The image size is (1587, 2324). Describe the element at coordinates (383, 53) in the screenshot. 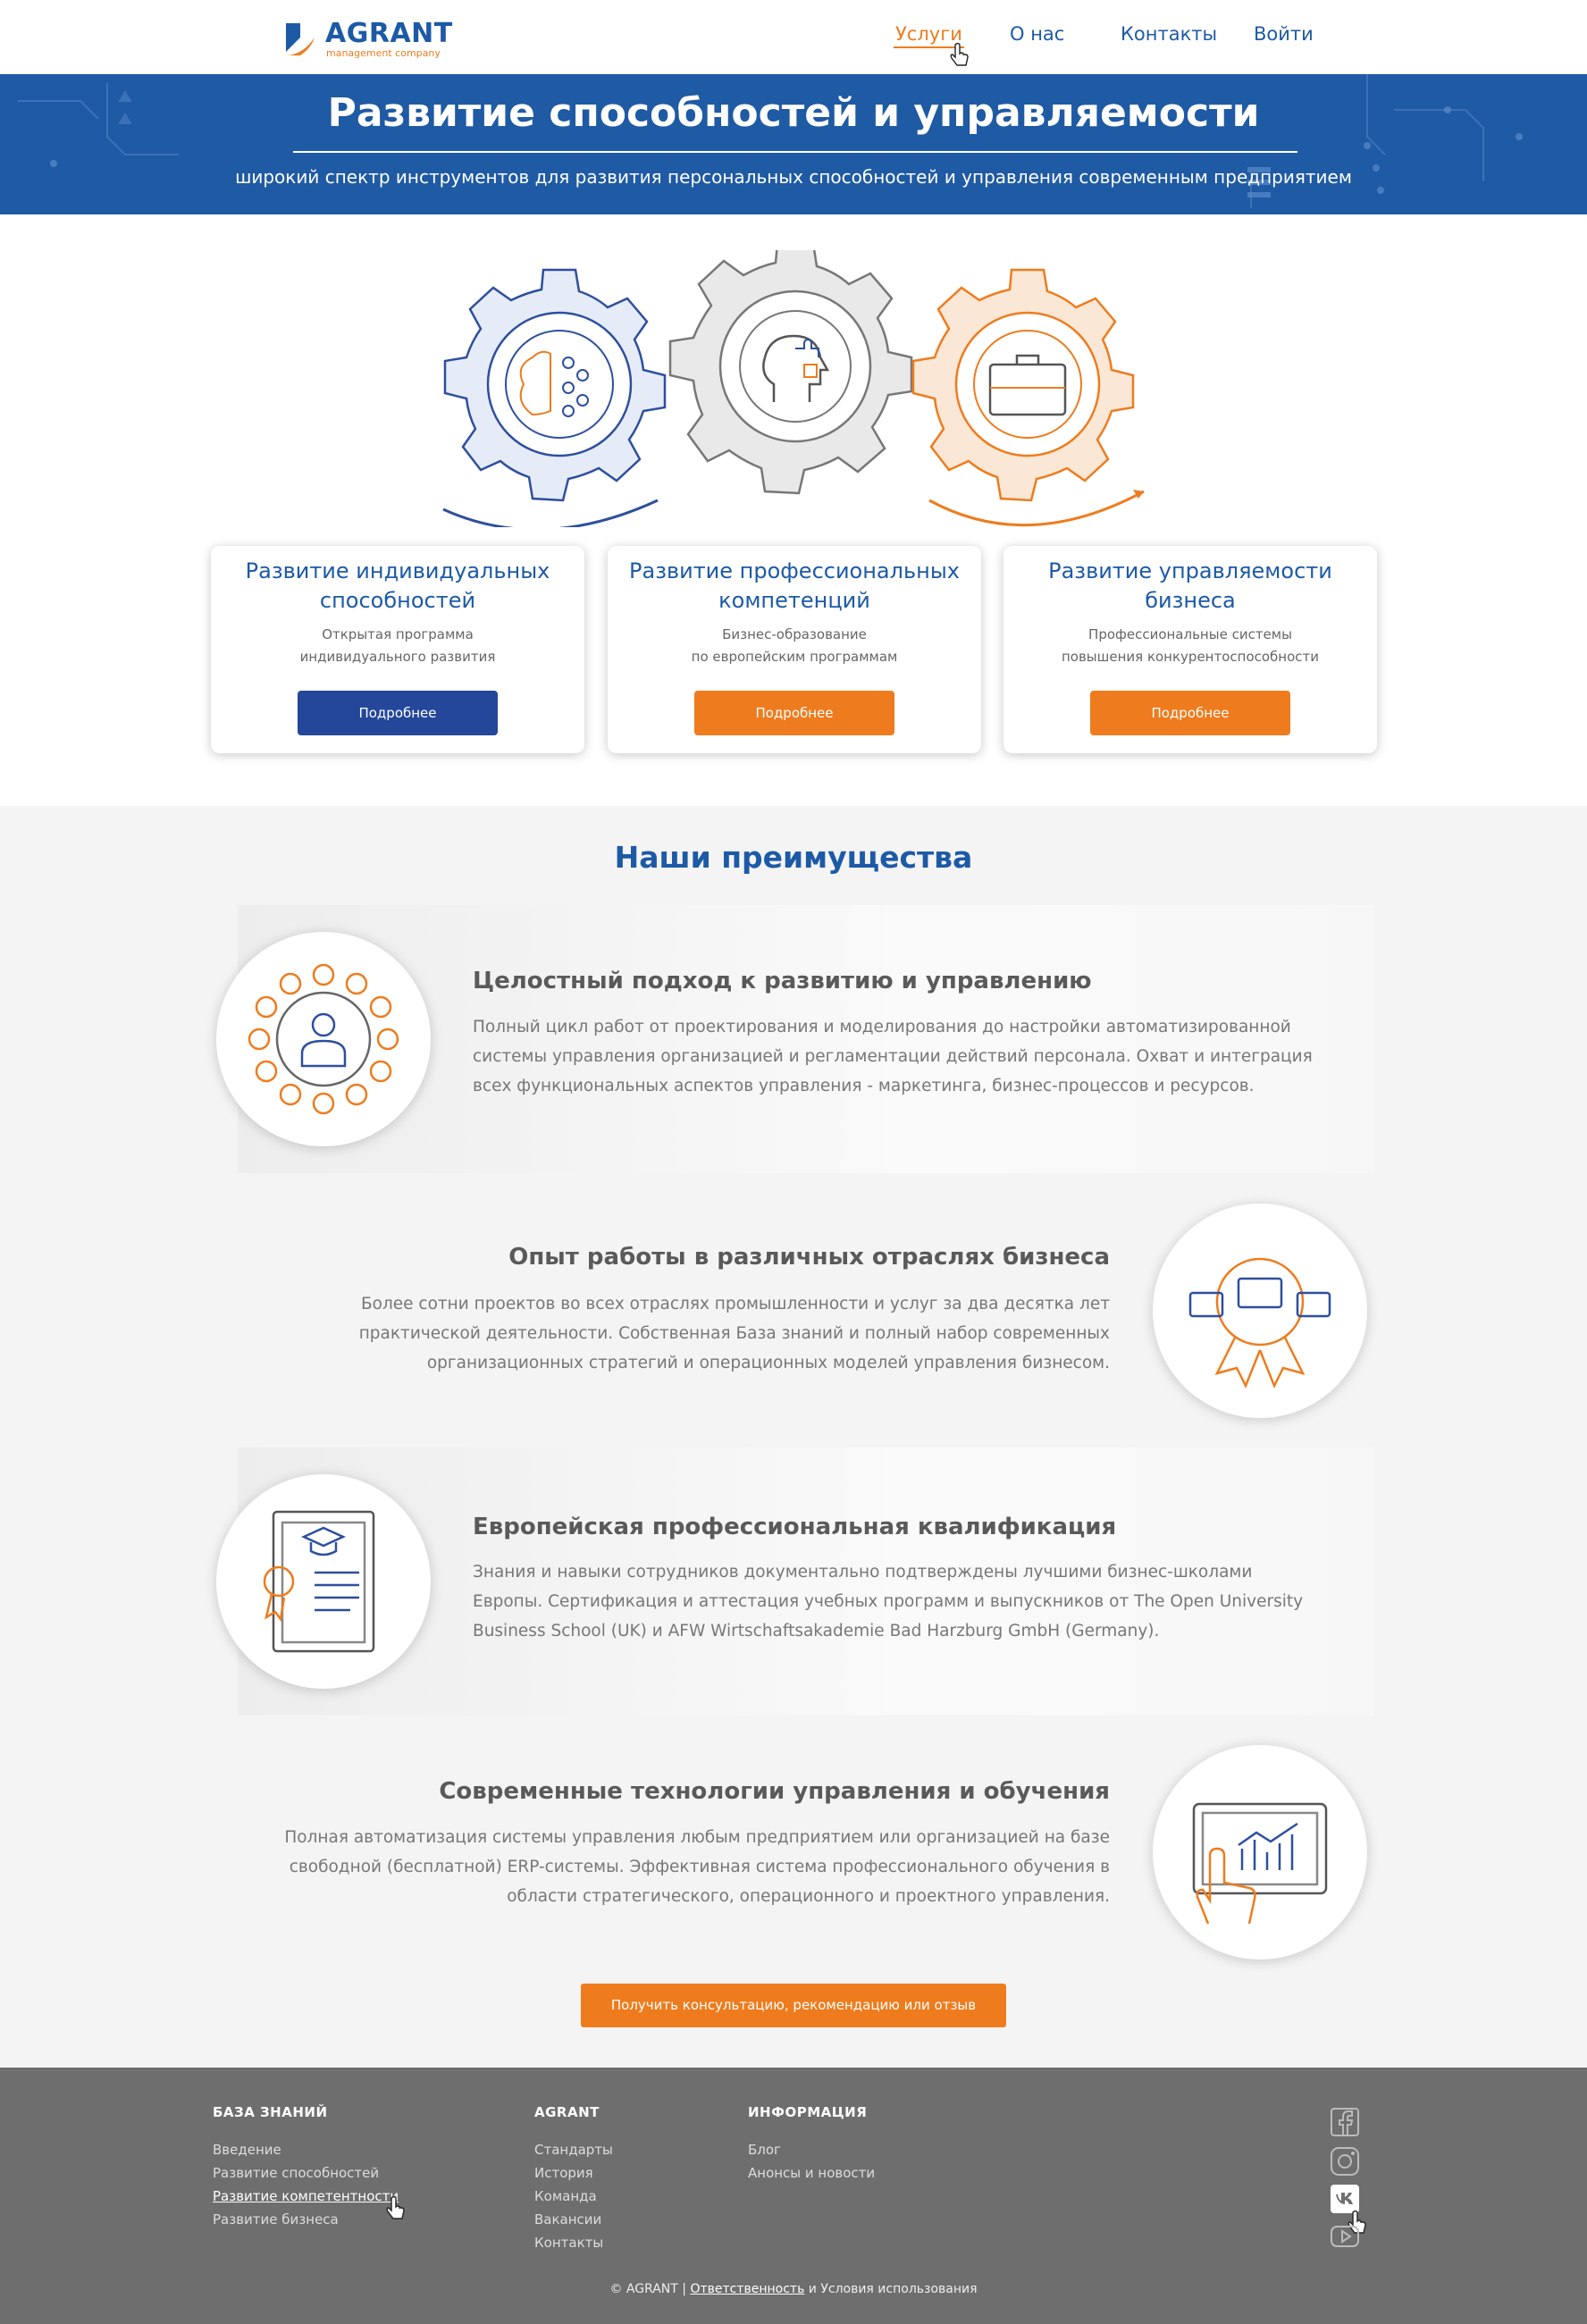

I see `logo-subtitle: management company` at that location.